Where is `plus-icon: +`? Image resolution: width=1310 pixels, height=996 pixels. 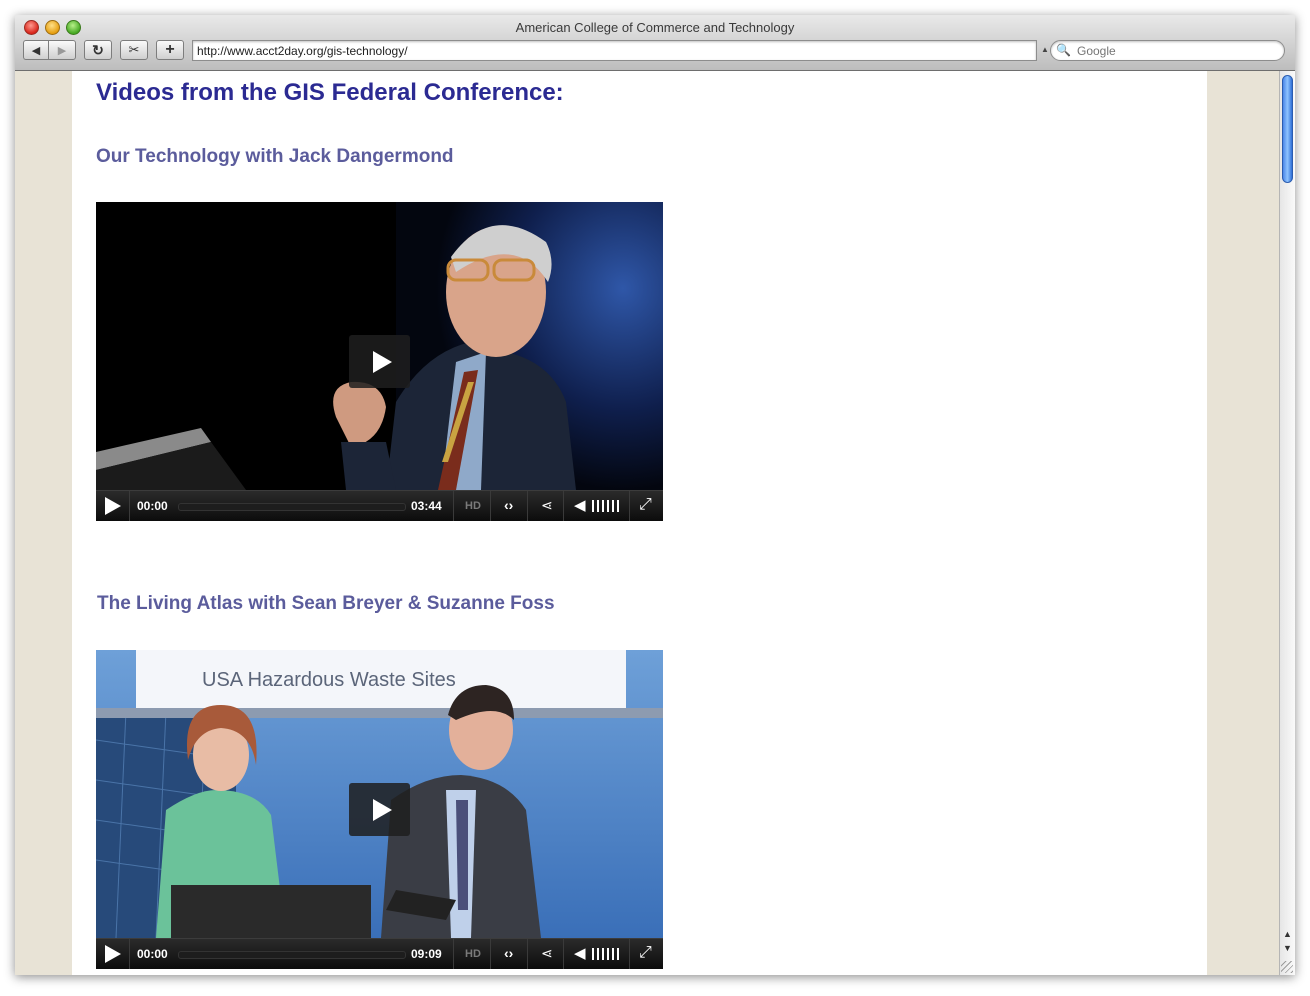
plus-icon: + is located at coordinates (170, 49).